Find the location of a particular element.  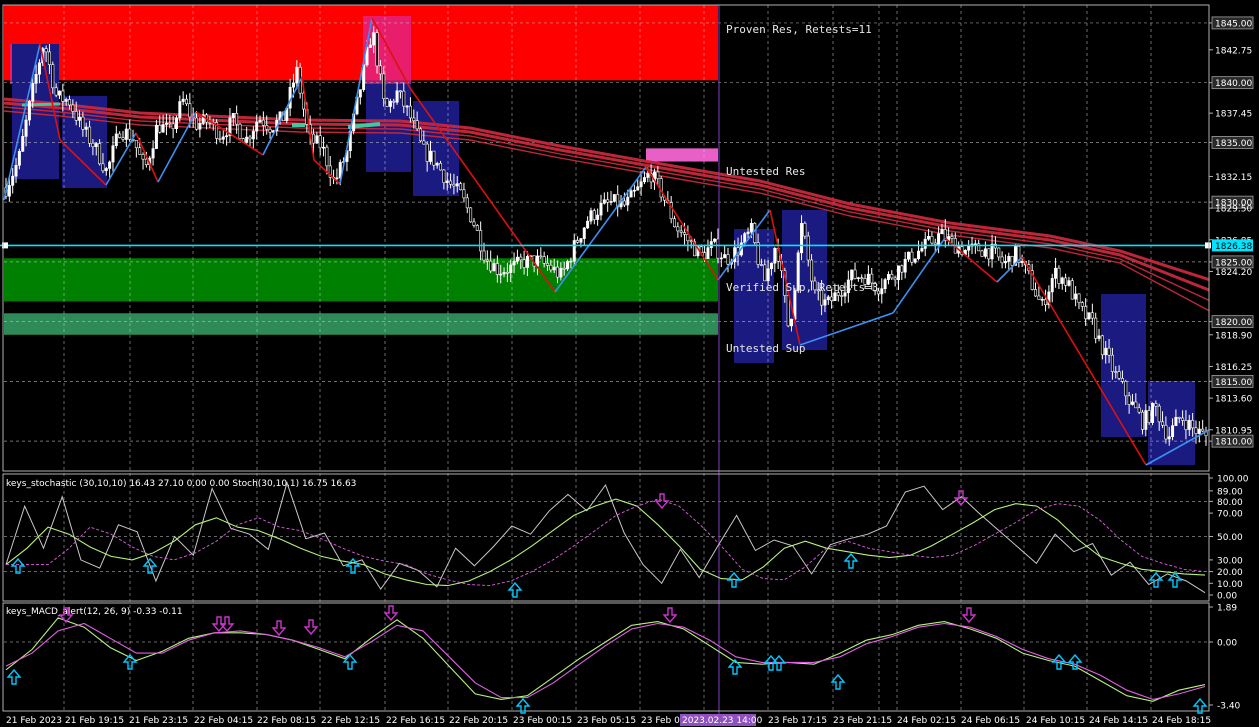

x-tick-label: 22 Feb 04:15 is located at coordinates (223, 721).